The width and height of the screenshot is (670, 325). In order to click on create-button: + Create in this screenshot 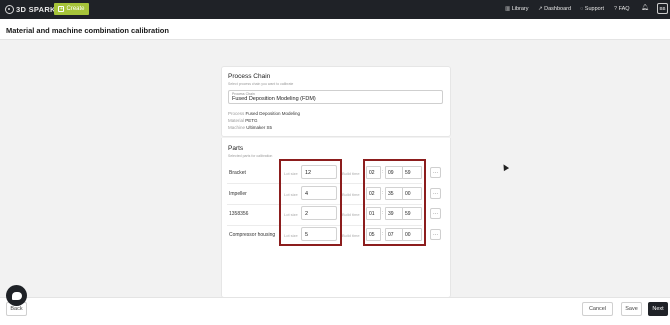, I will do `click(71, 9)`.